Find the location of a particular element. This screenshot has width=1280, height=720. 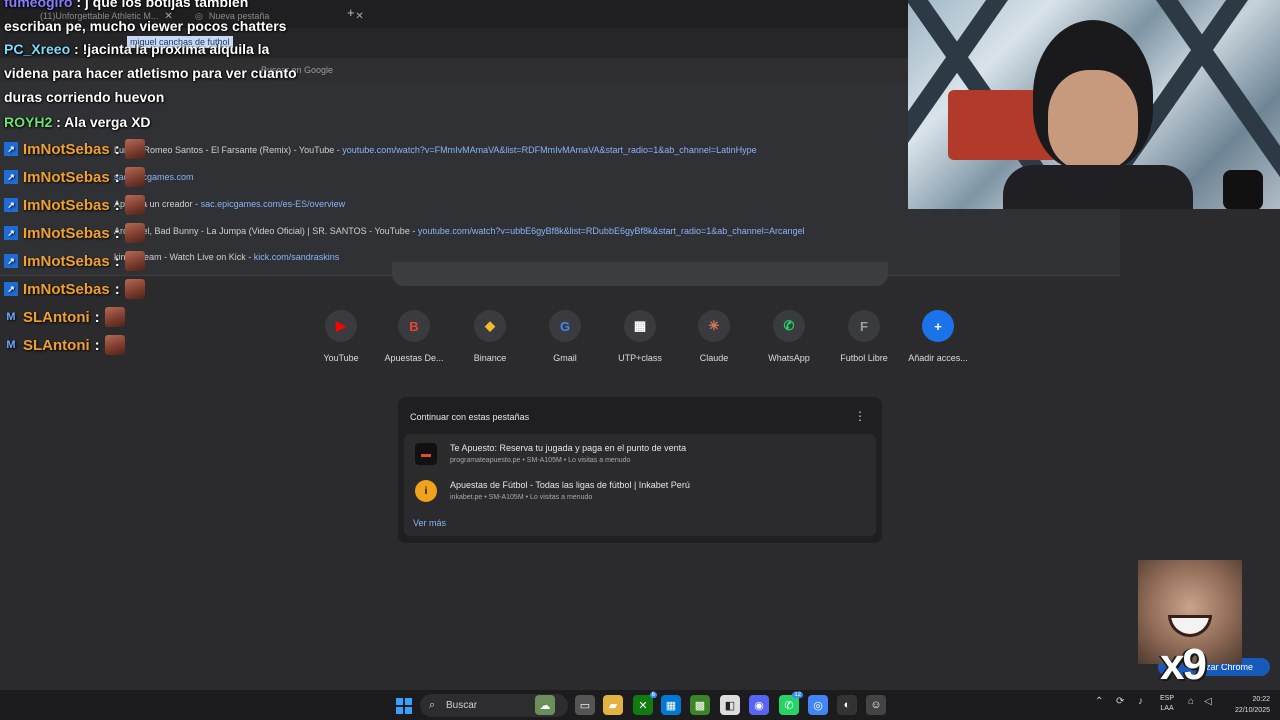

language-indicator: ESP LAA is located at coordinates (1167, 704).